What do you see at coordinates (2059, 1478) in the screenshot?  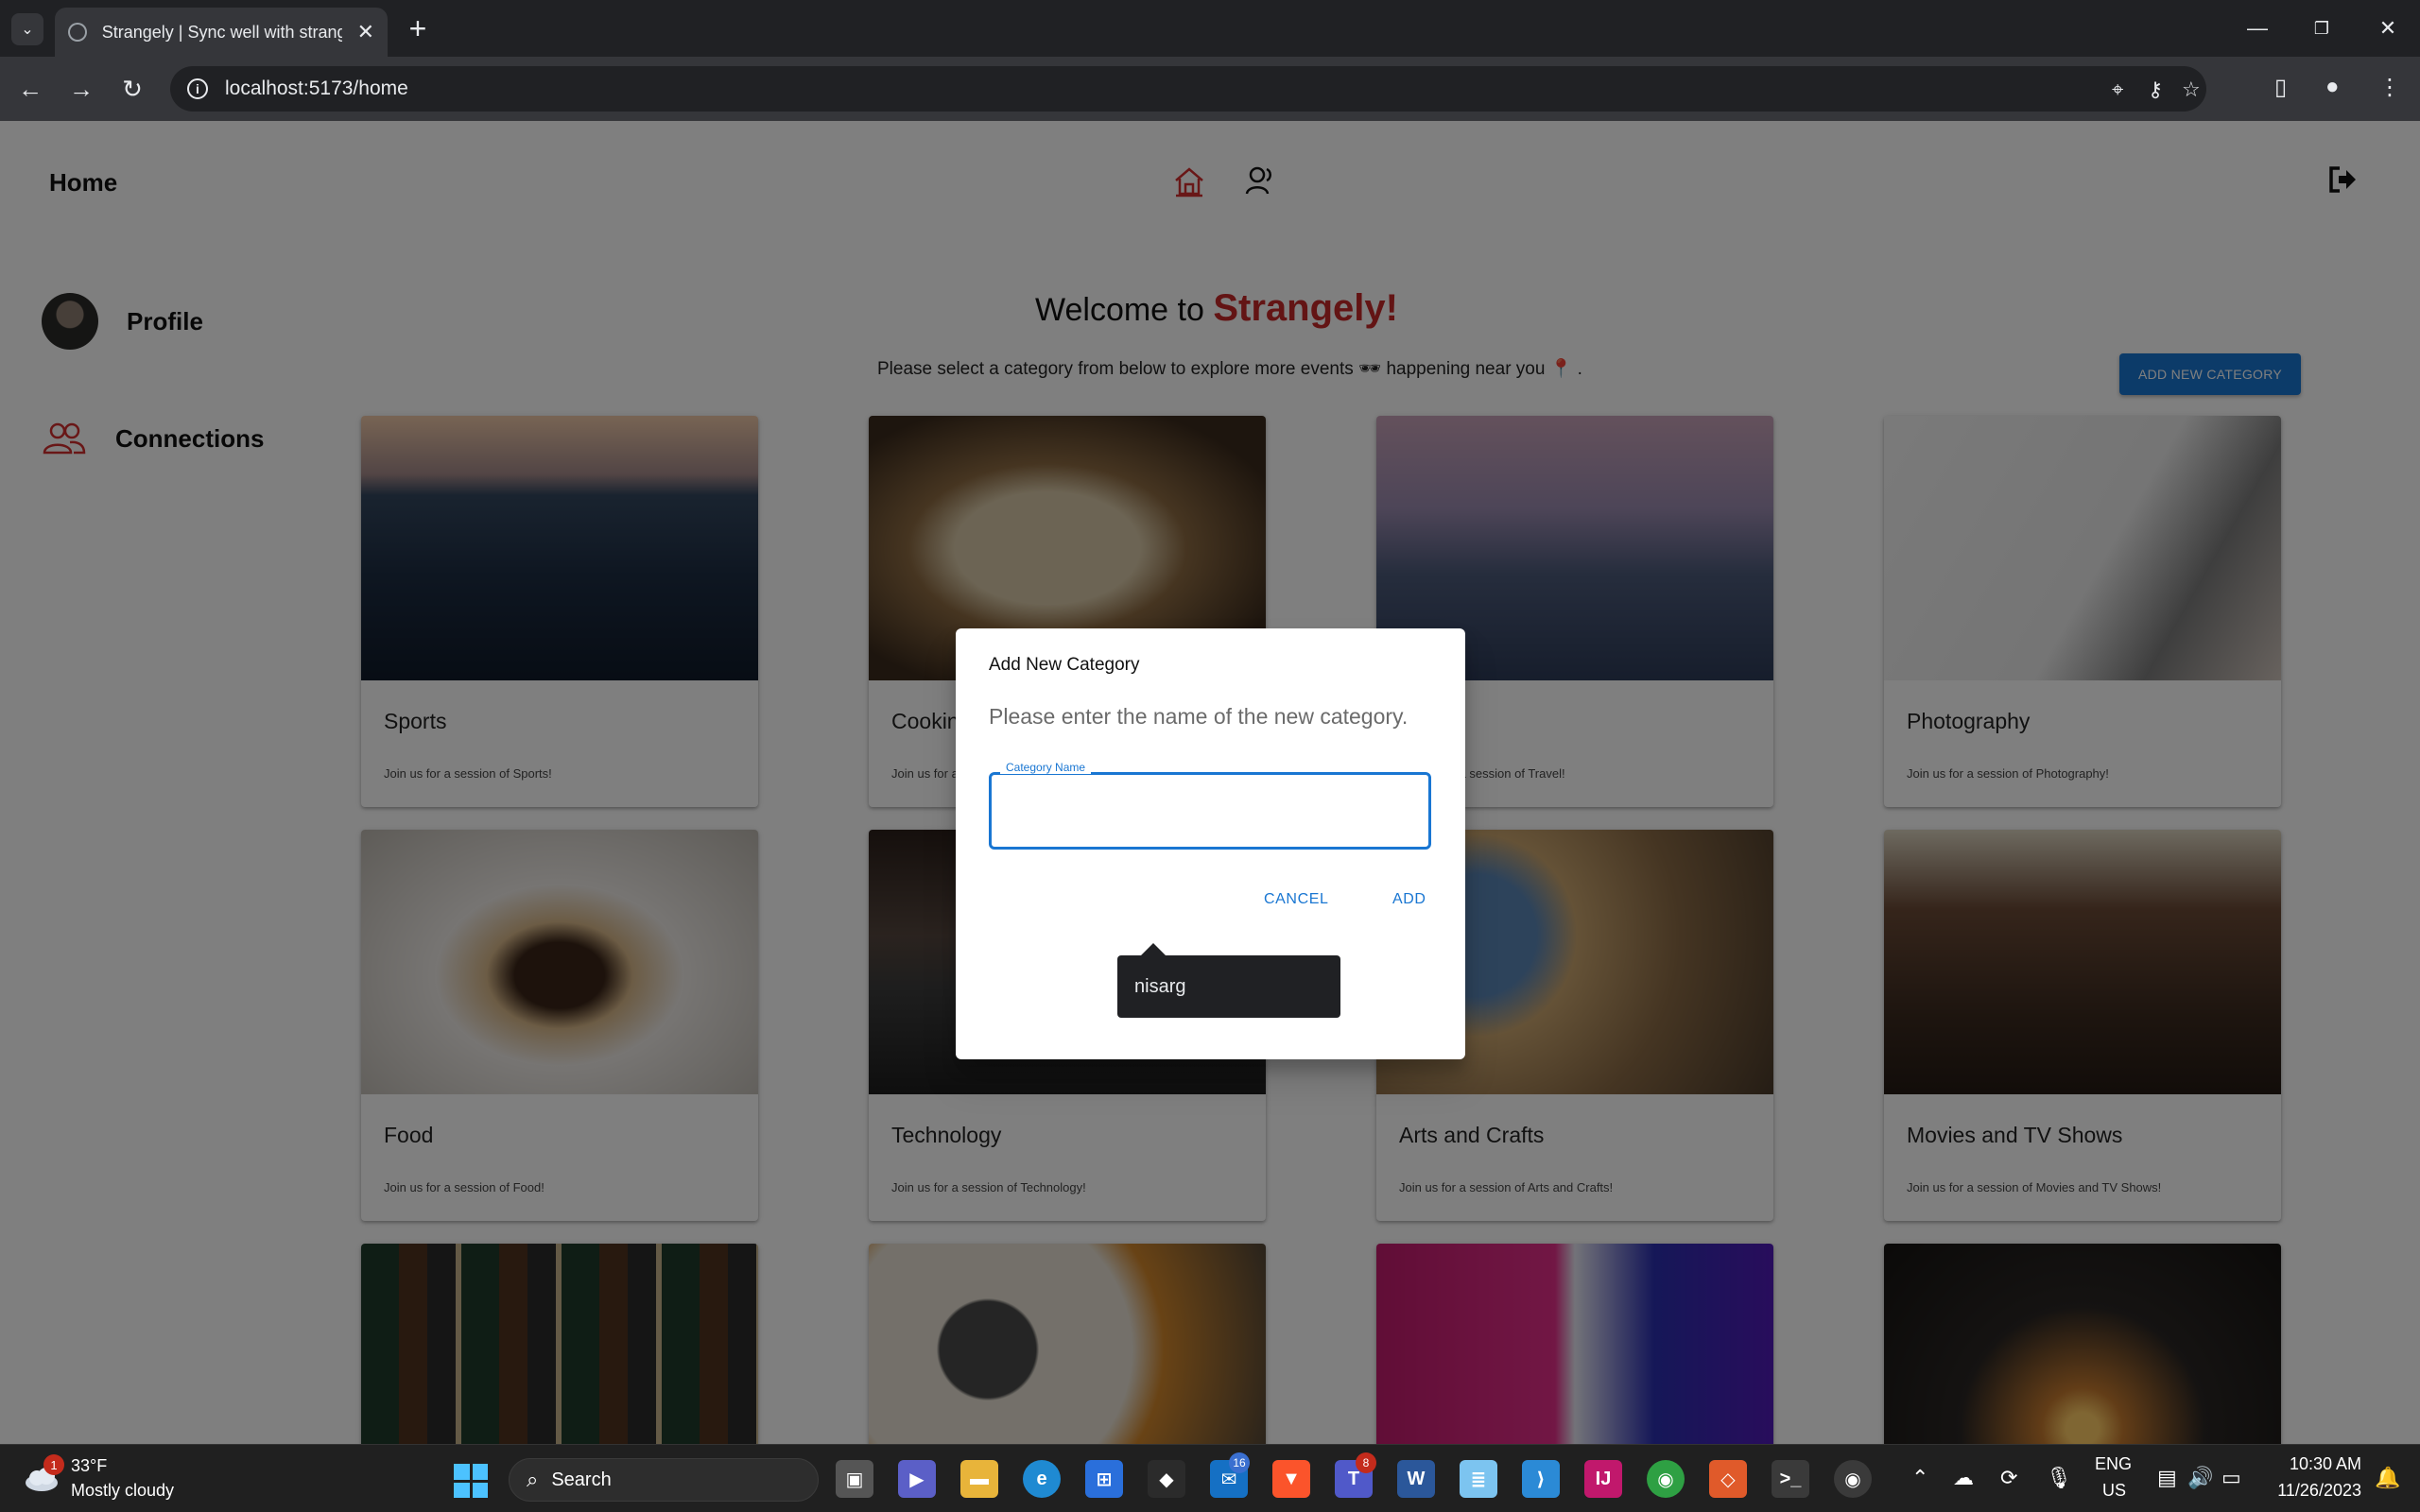 I see `mic-muted-icon: 🎙` at bounding box center [2059, 1478].